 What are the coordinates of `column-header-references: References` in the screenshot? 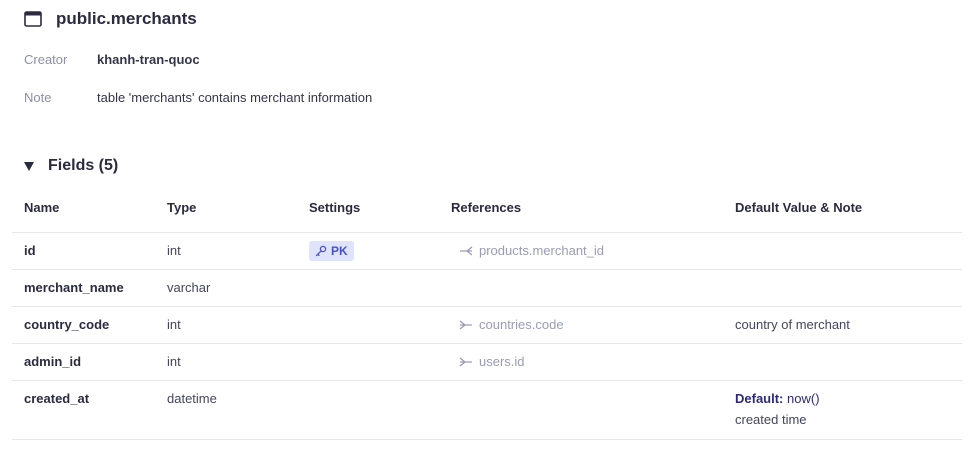 It's located at (486, 207).